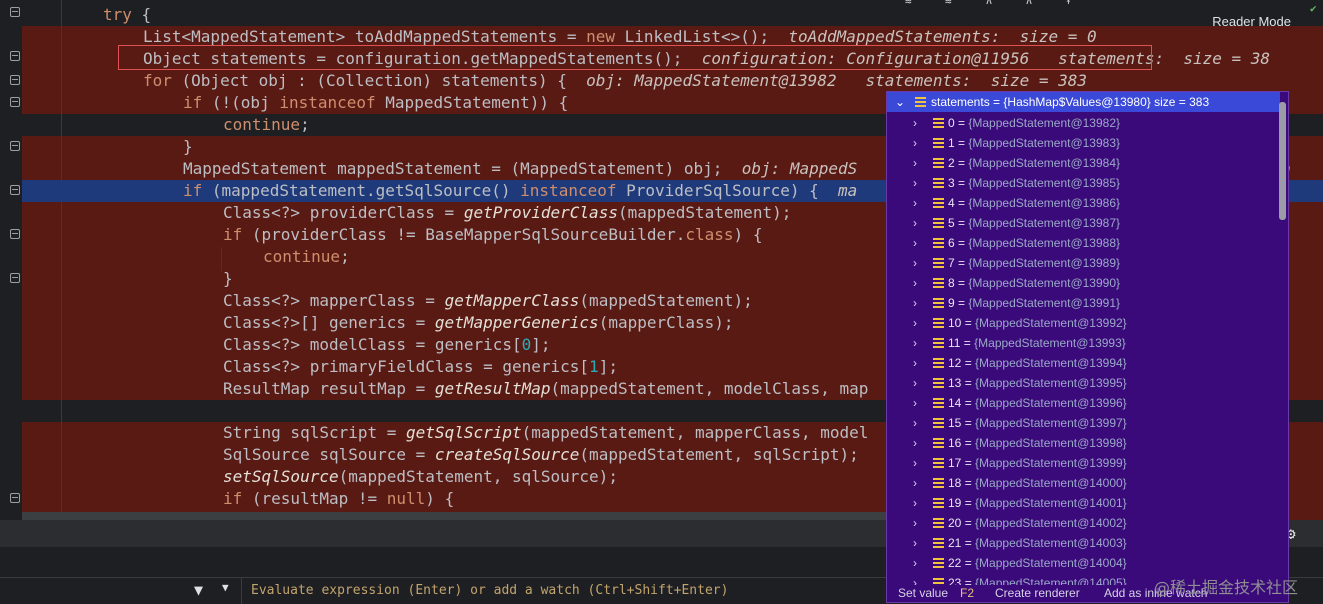 The width and height of the screenshot is (1323, 604). I want to click on horizontal-scrollbar, so click(455, 516).